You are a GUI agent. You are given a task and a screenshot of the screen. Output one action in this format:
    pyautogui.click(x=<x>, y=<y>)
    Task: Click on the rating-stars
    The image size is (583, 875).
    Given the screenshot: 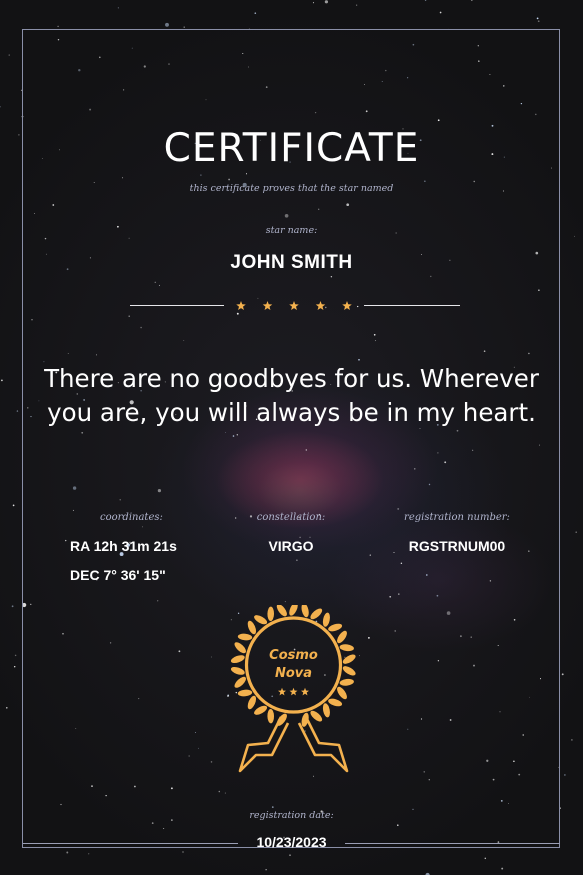 What is the action you would take?
    pyautogui.click(x=294, y=306)
    